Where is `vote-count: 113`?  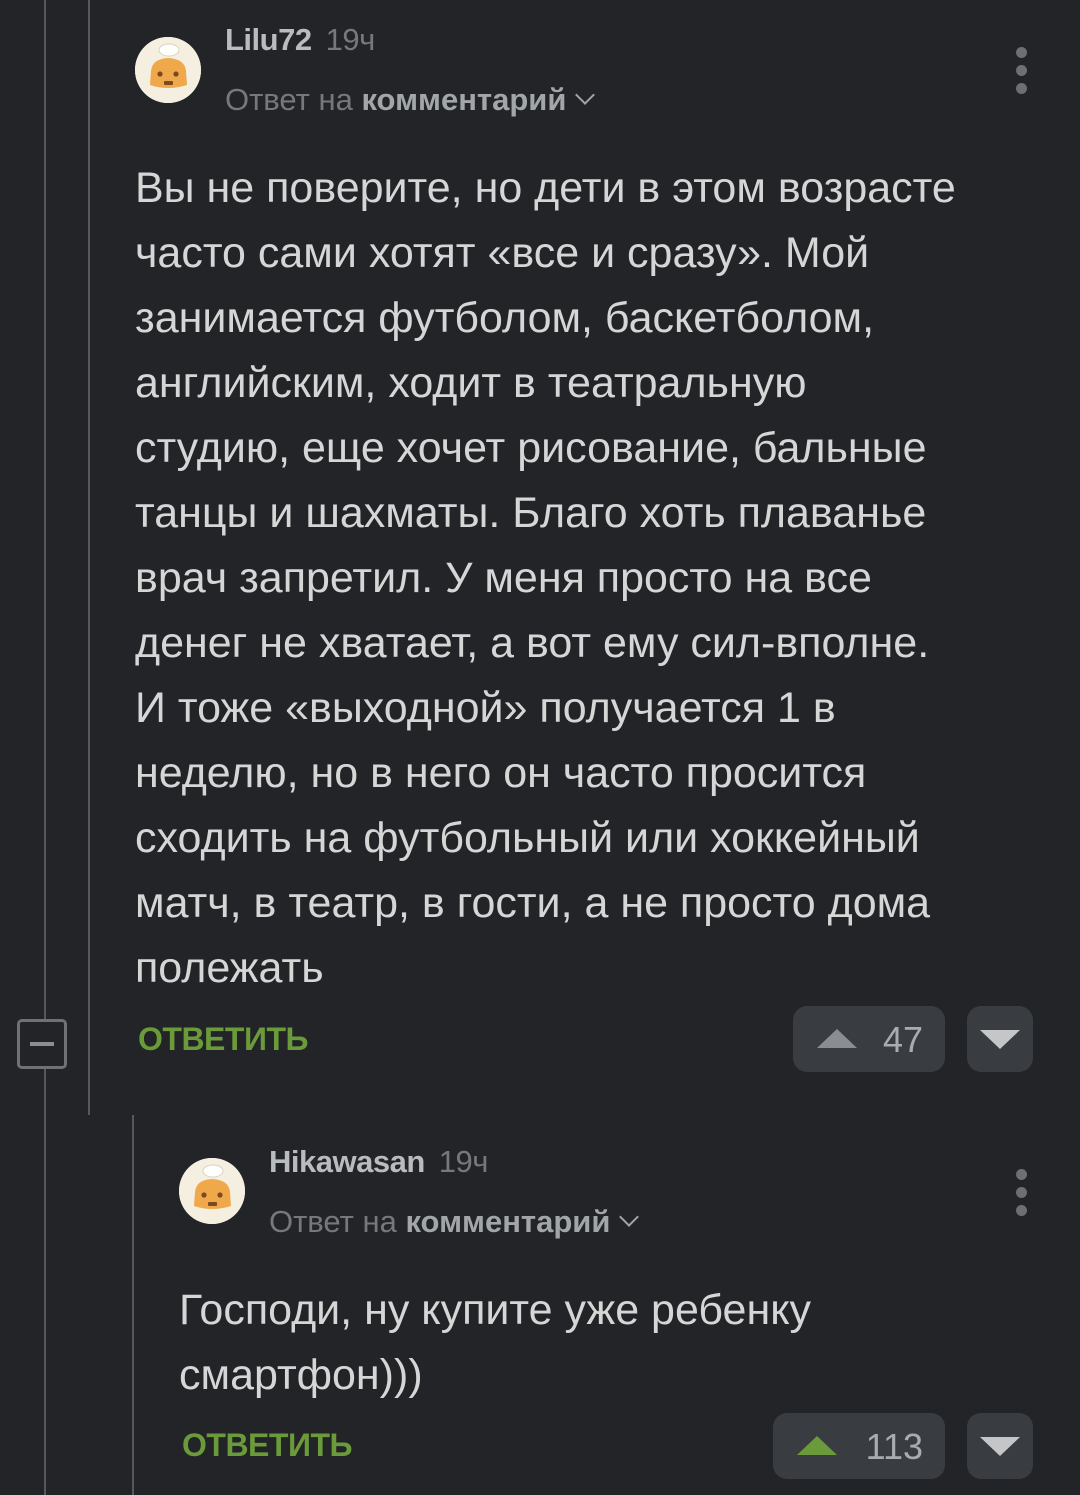
vote-count: 113 is located at coordinates (894, 1446).